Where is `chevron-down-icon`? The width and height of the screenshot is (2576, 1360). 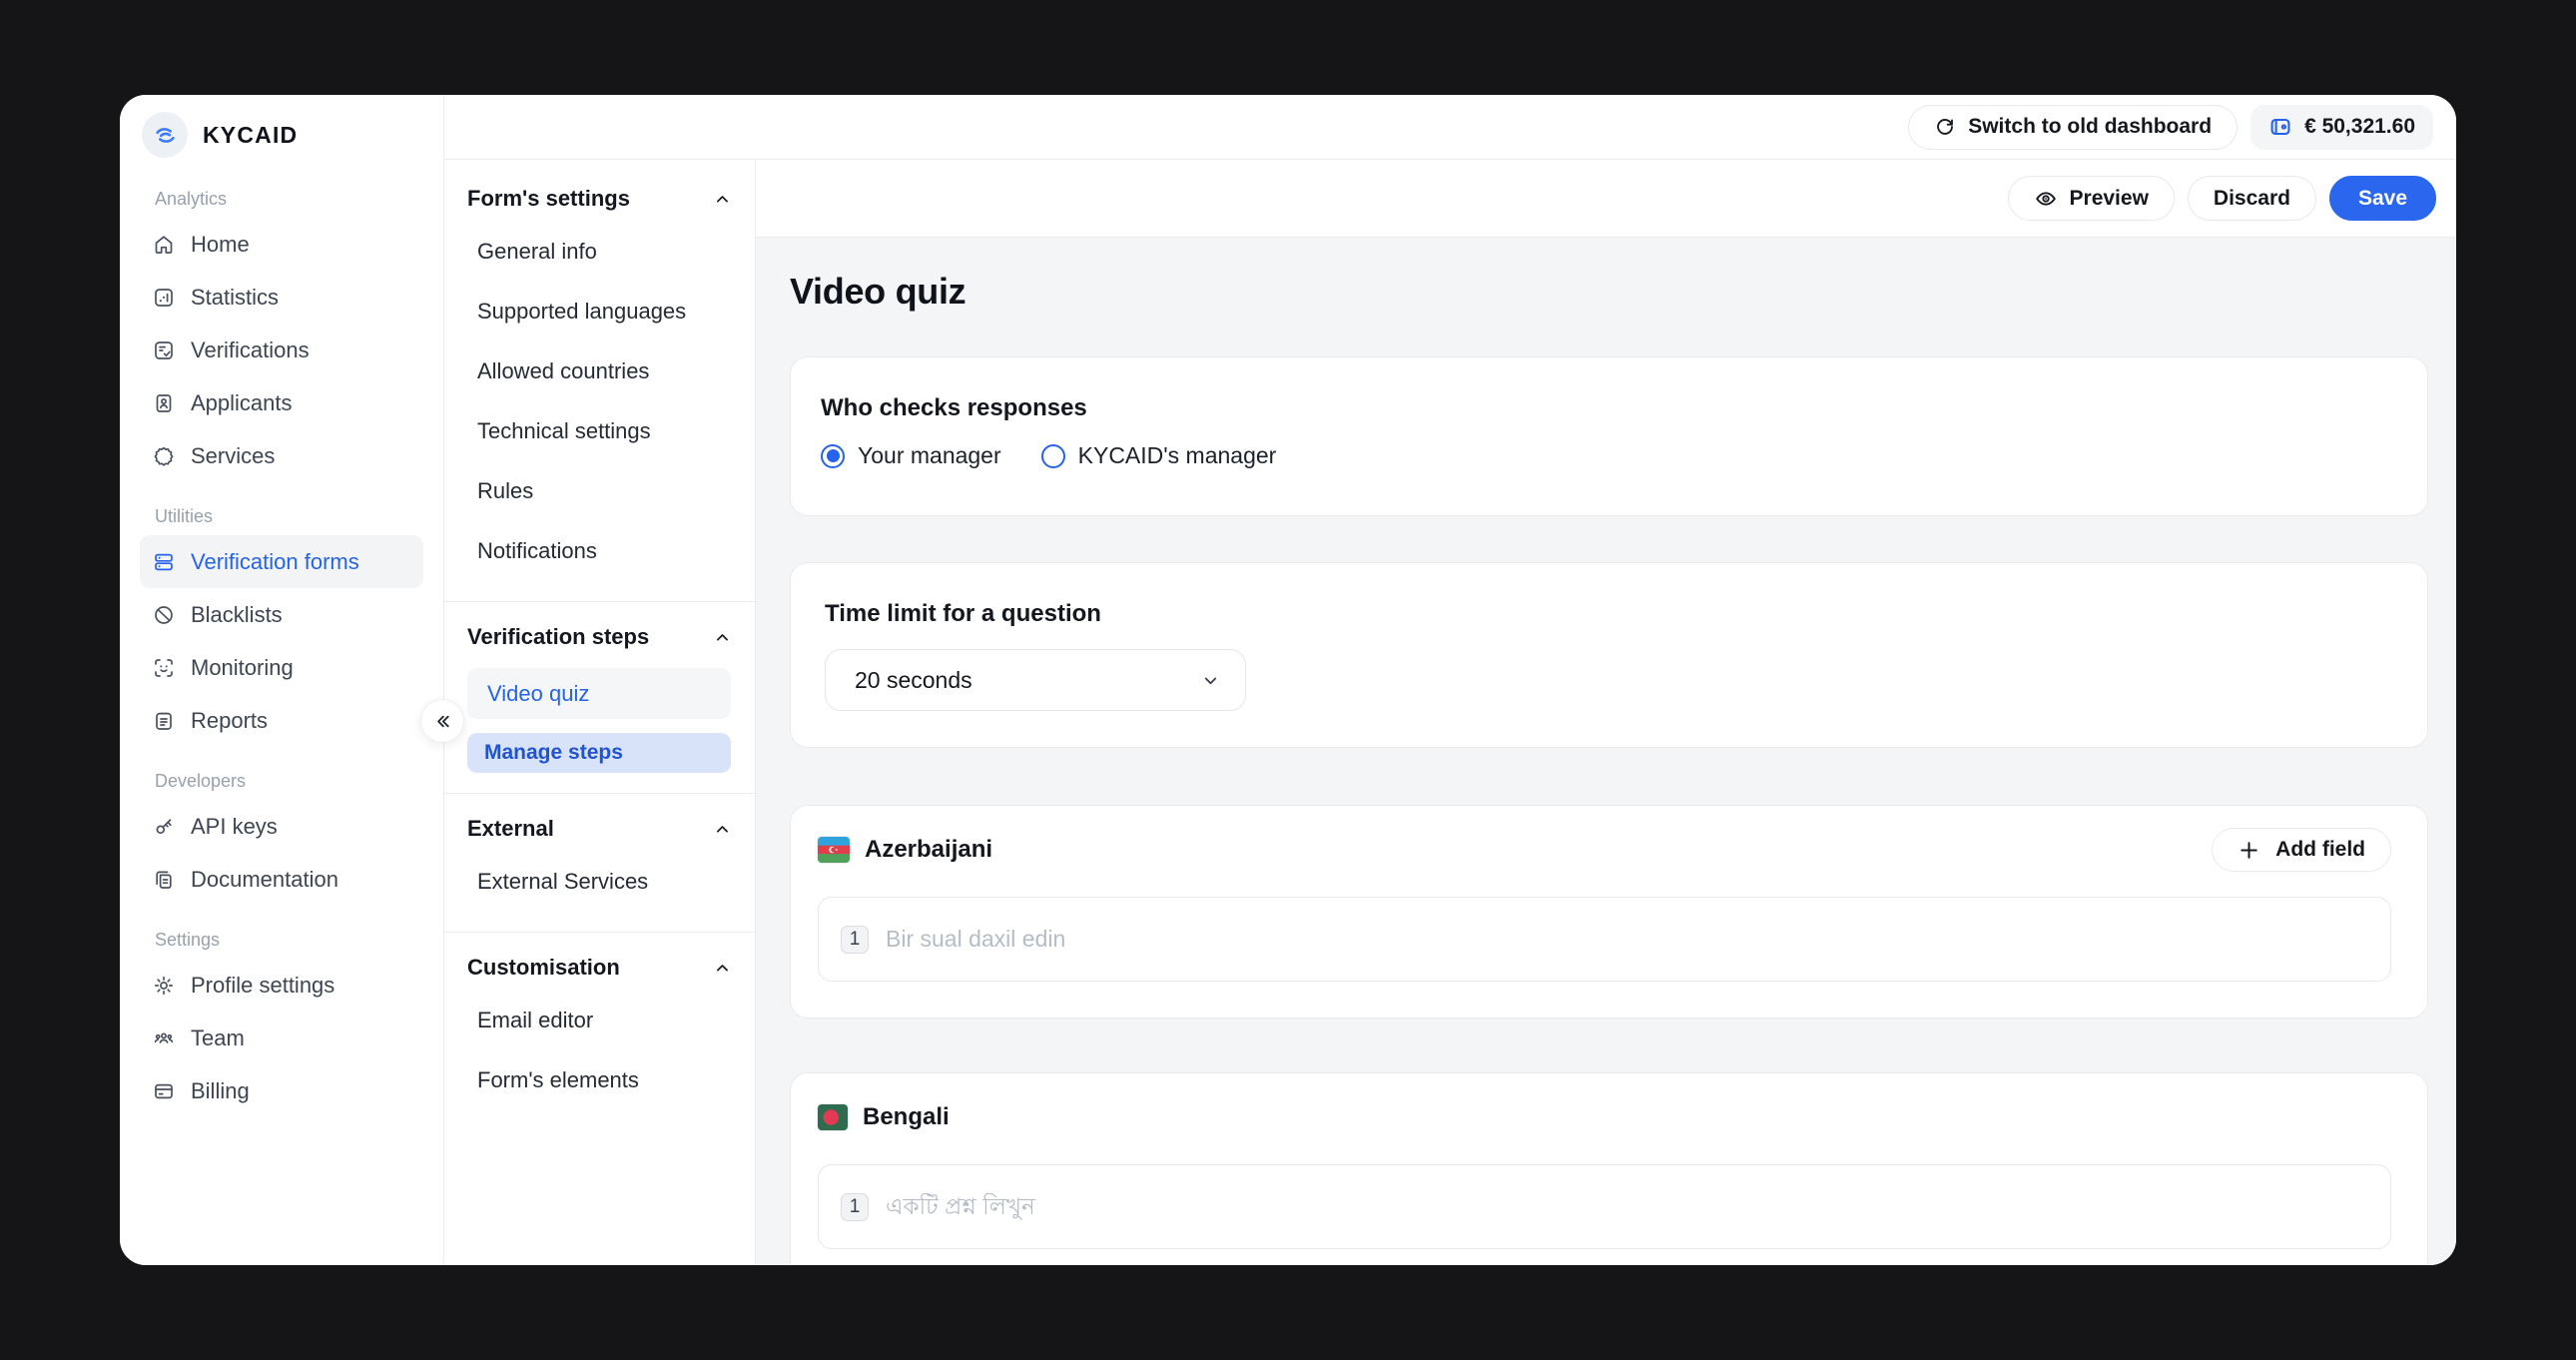 chevron-down-icon is located at coordinates (1210, 680).